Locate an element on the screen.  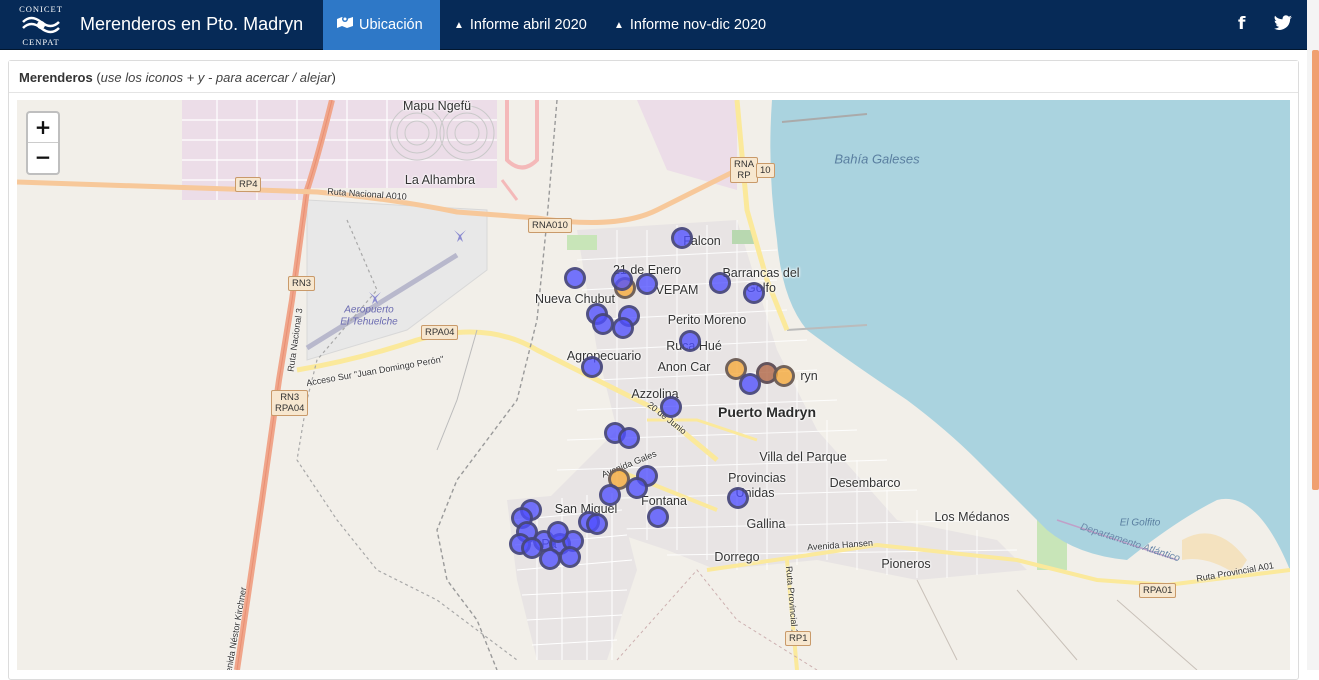
map-marked-icon is located at coordinates (345, 26).